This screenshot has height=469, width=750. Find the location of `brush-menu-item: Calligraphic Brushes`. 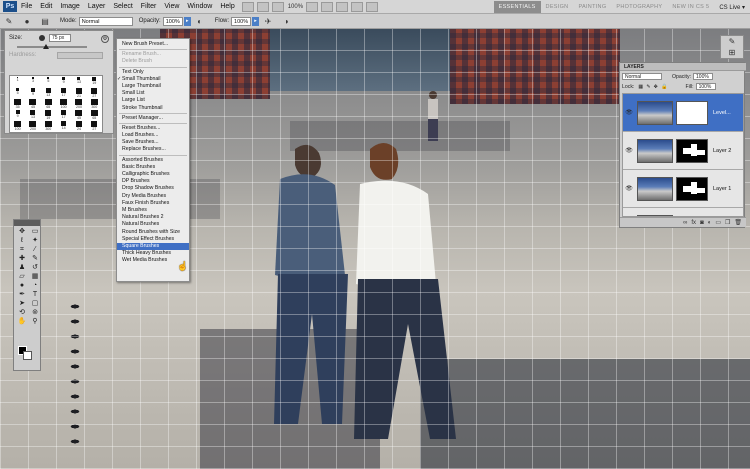

brush-menu-item: Calligraphic Brushes is located at coordinates (153, 174).